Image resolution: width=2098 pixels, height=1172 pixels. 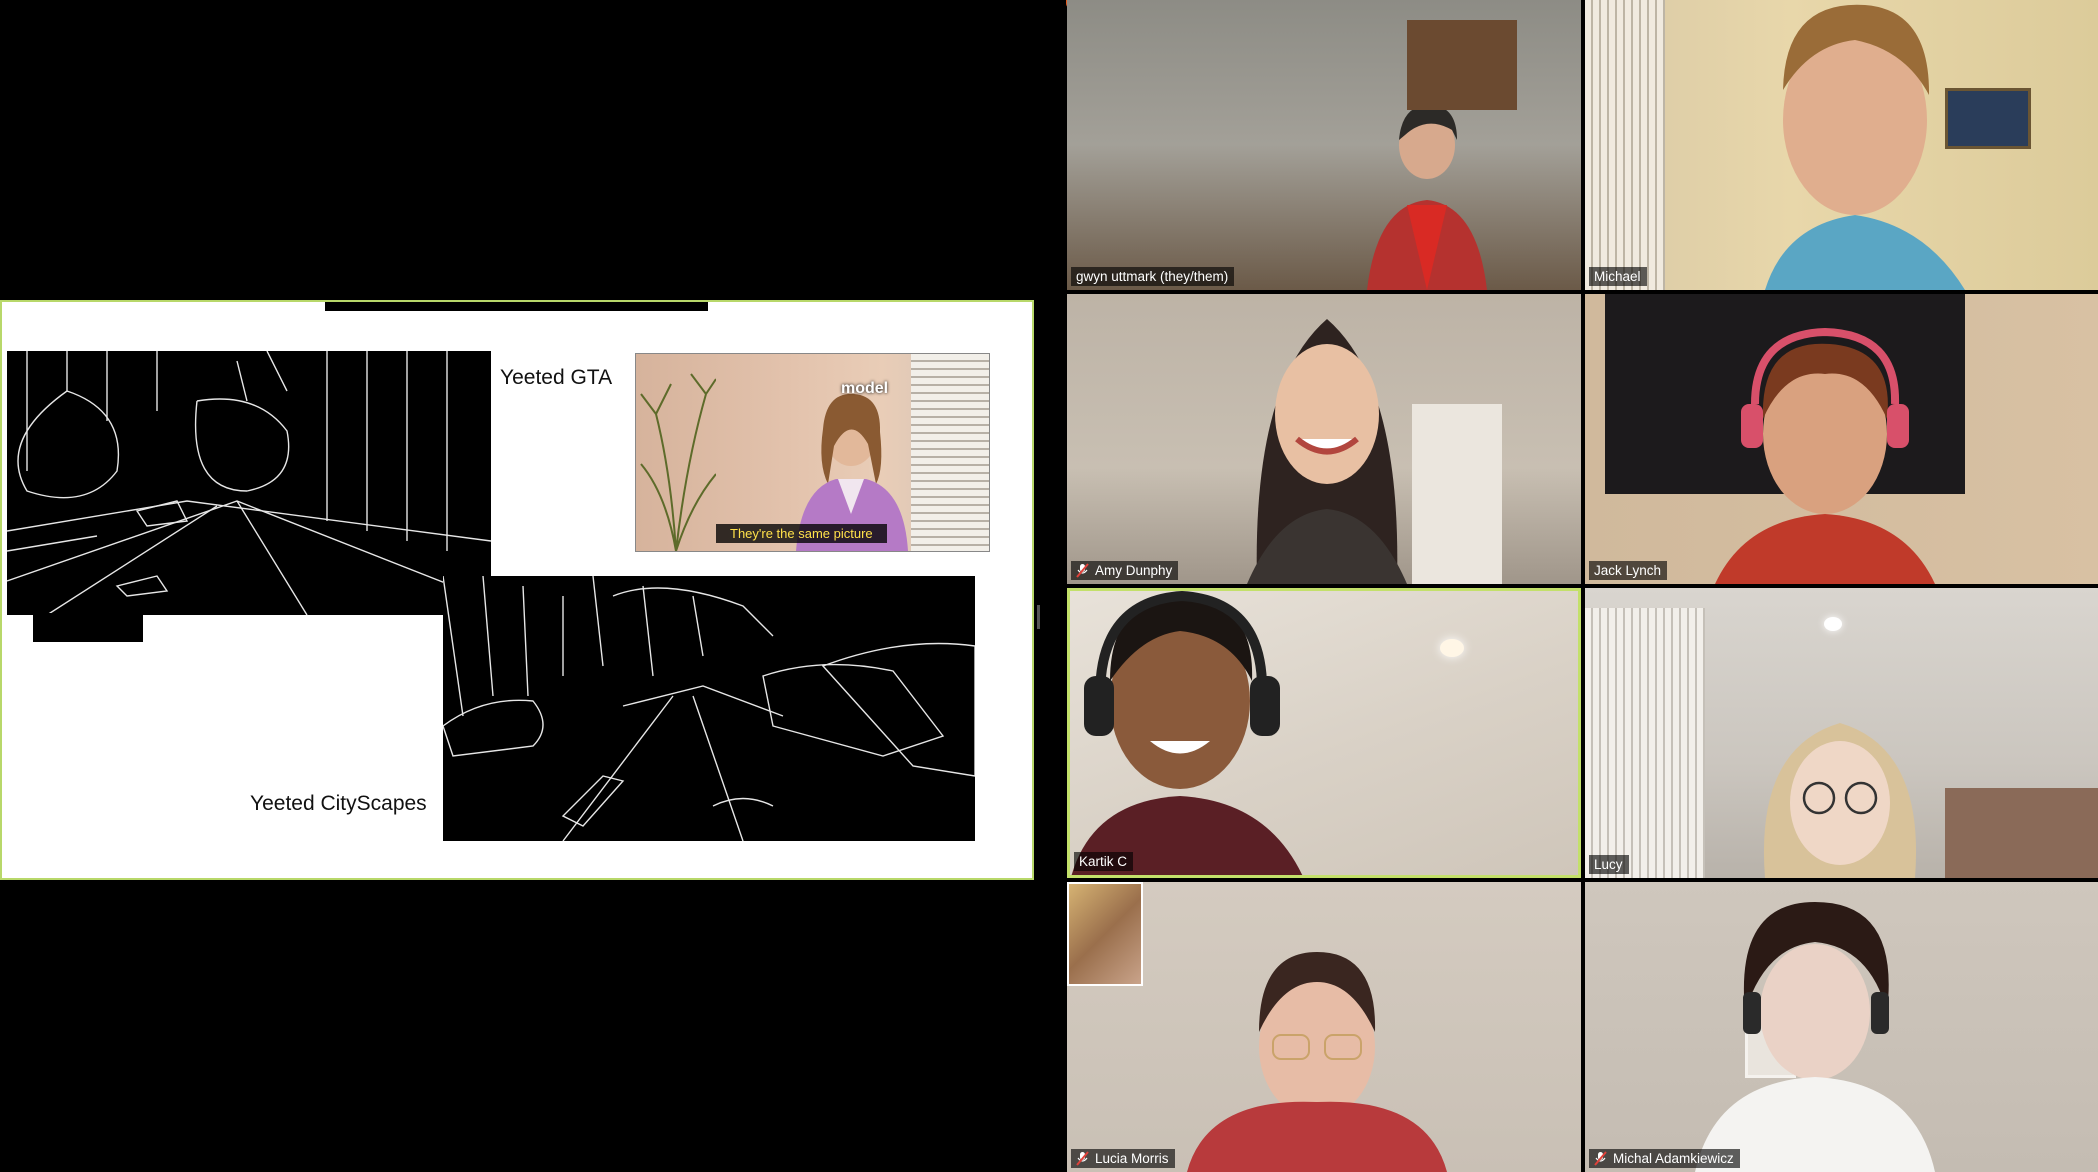 What do you see at coordinates (1462, 65) in the screenshot?
I see `bookshelf` at bounding box center [1462, 65].